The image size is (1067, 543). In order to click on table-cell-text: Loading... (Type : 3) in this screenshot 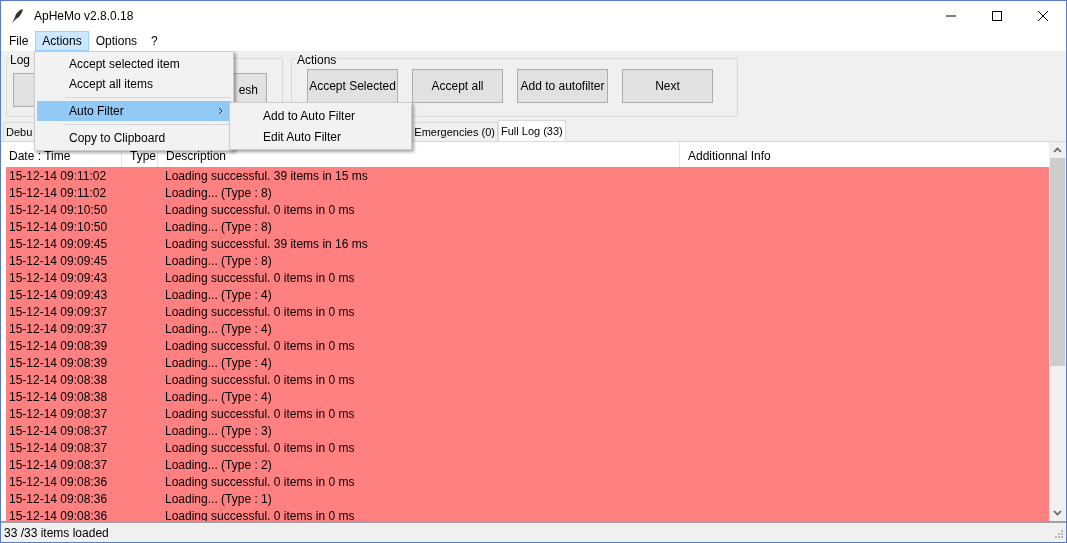, I will do `click(218, 431)`.